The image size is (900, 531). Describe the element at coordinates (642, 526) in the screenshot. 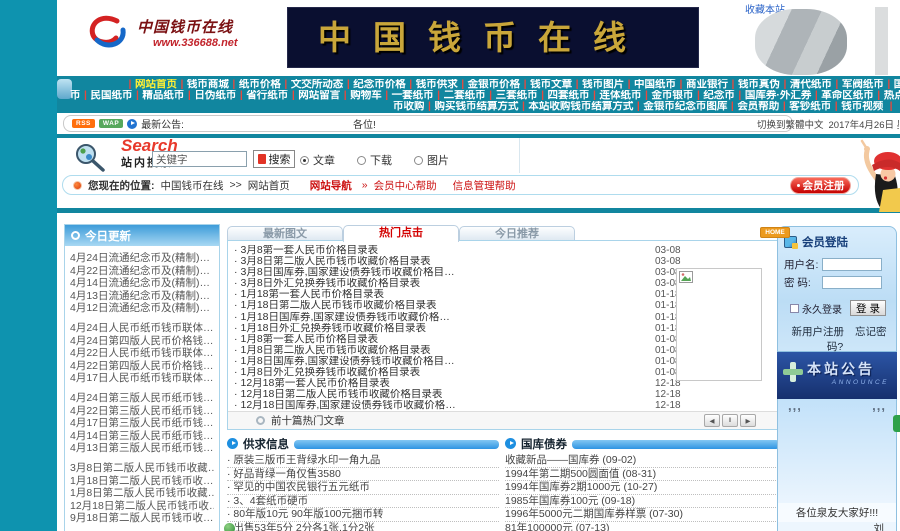

I see `treasury-item: 81年100000元 (07-13)` at that location.